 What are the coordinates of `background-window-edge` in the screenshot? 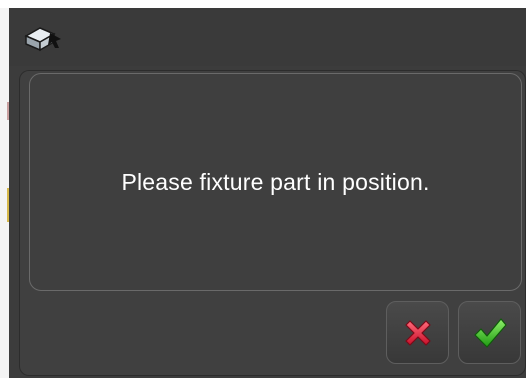 It's located at (5, 193).